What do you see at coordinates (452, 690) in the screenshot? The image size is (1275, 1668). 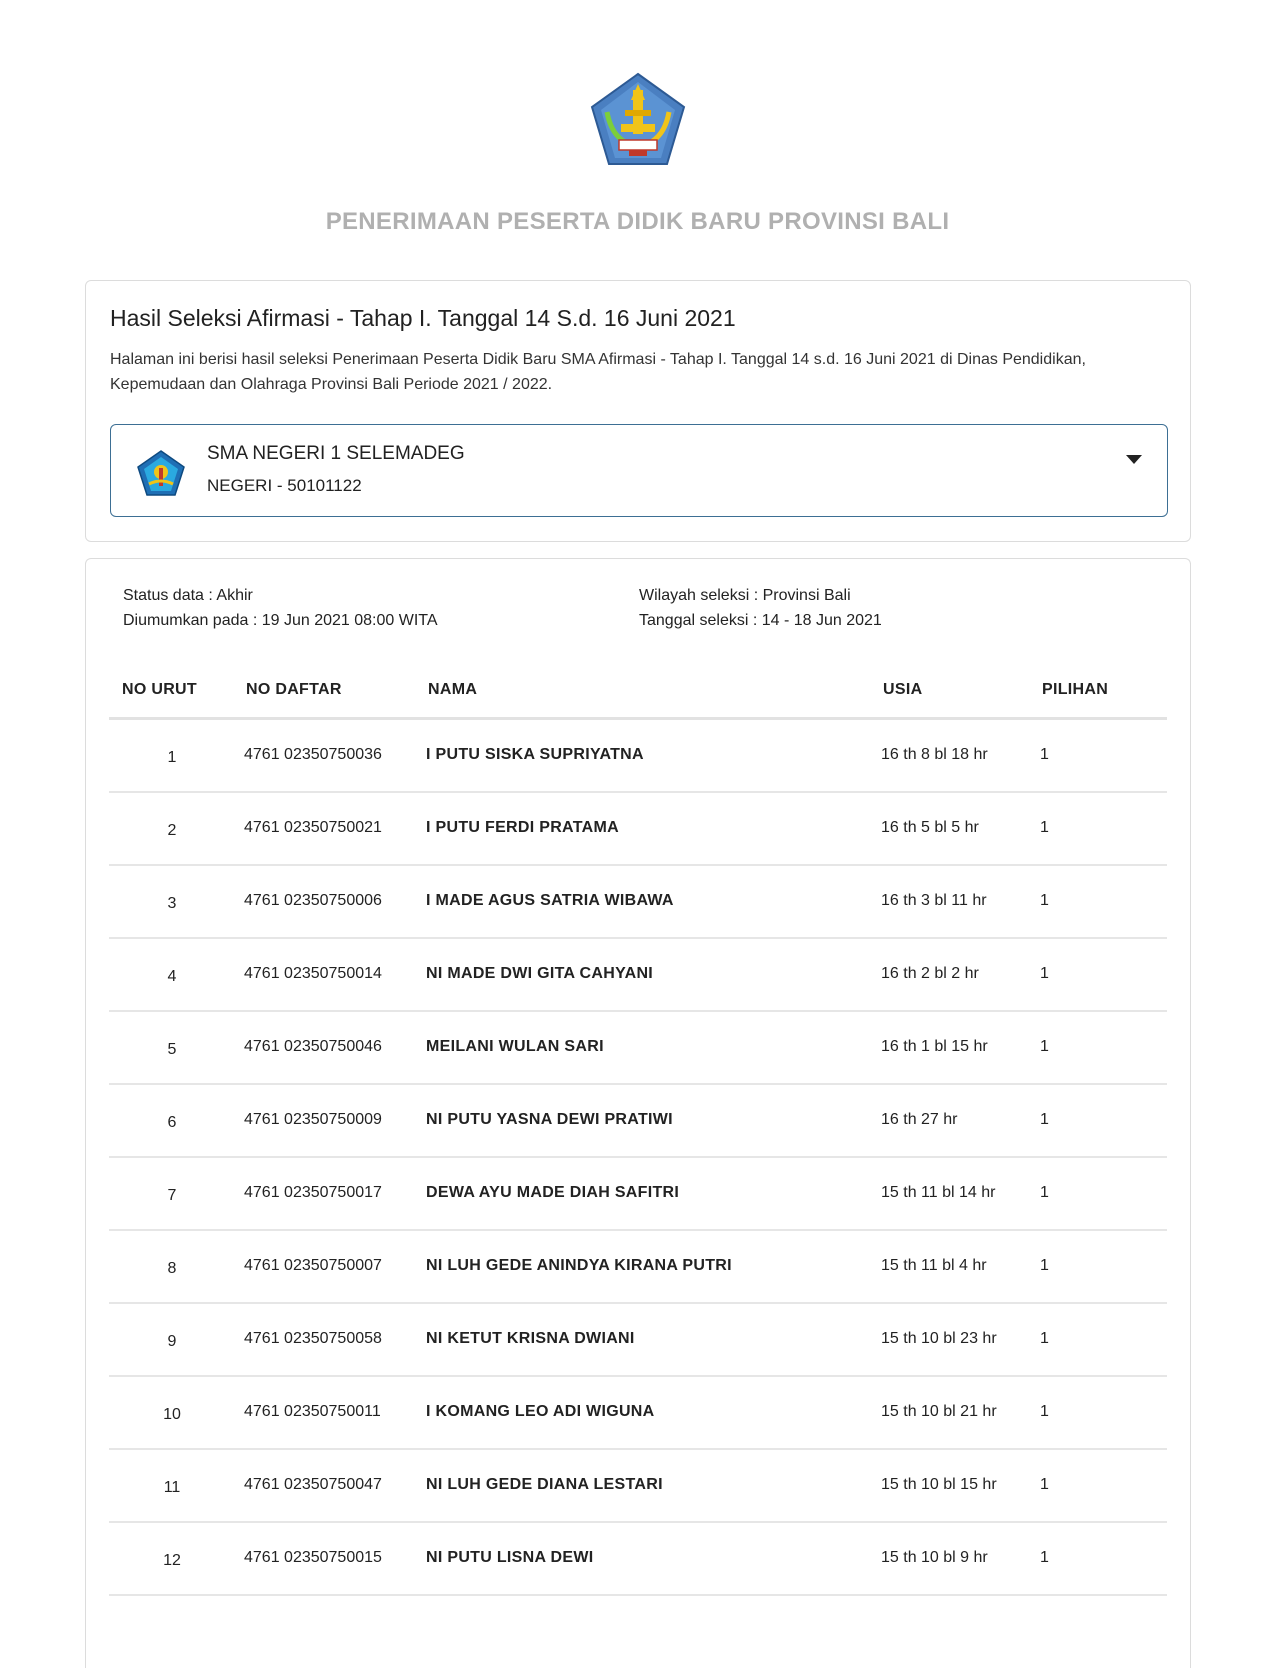 I see `column-header-nama: NAMA` at bounding box center [452, 690].